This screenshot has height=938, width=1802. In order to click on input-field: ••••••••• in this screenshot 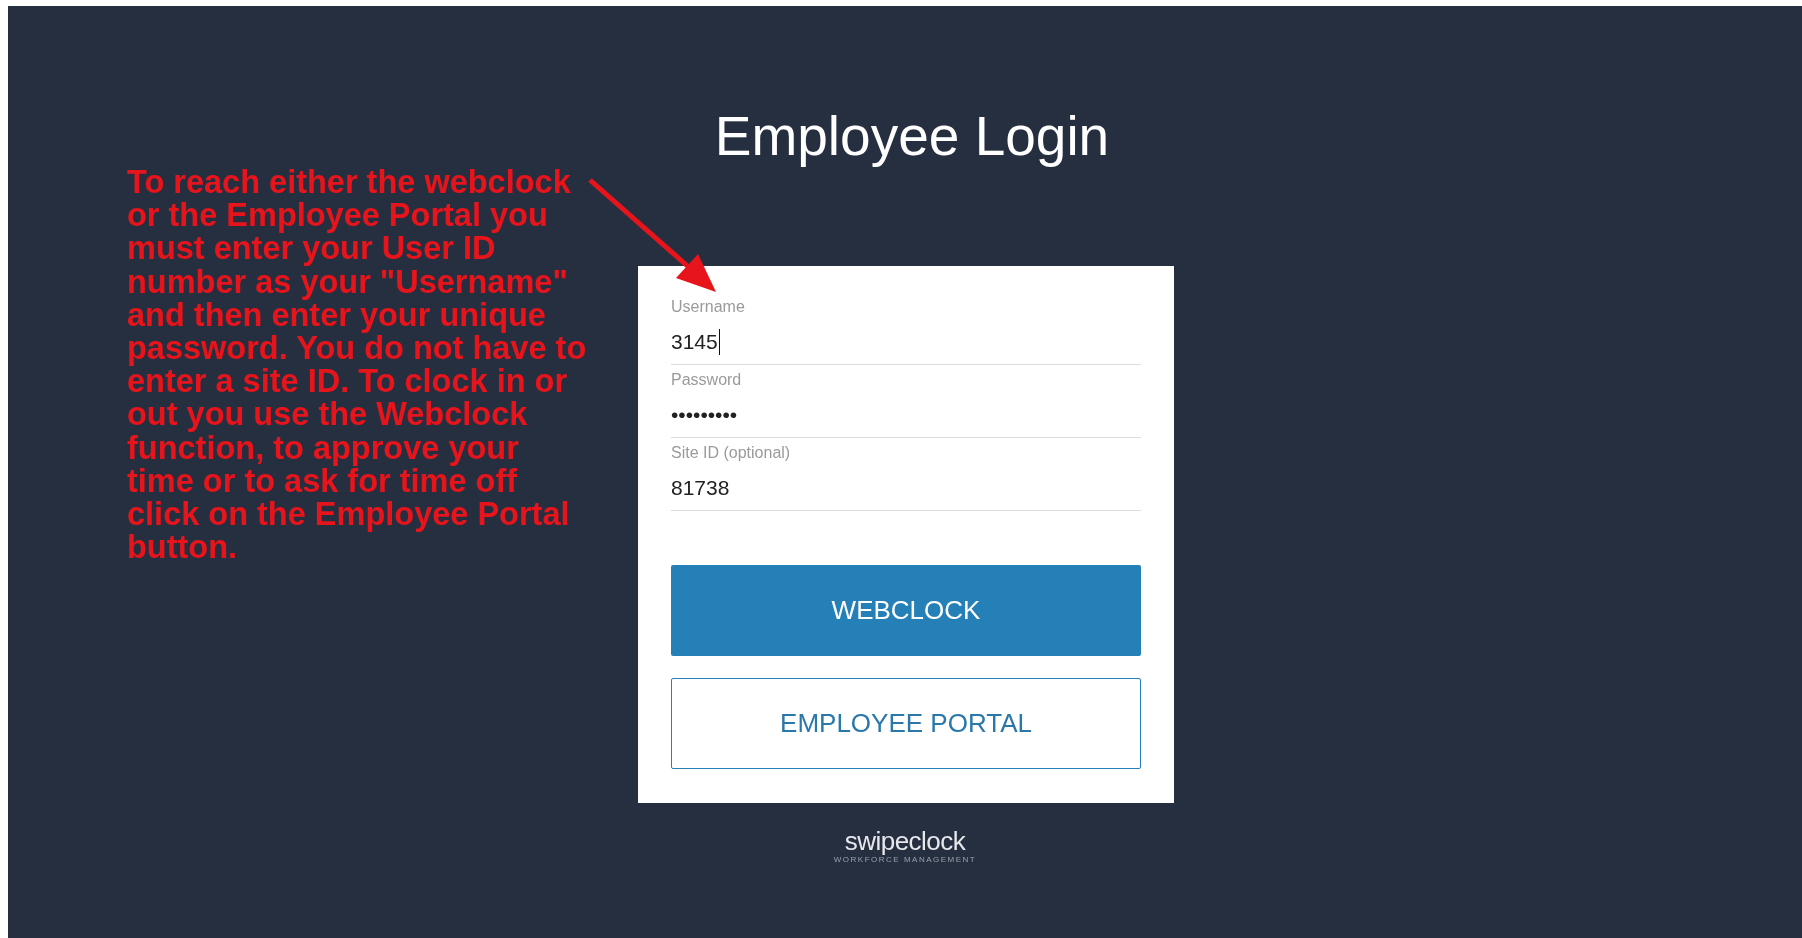, I will do `click(906, 413)`.